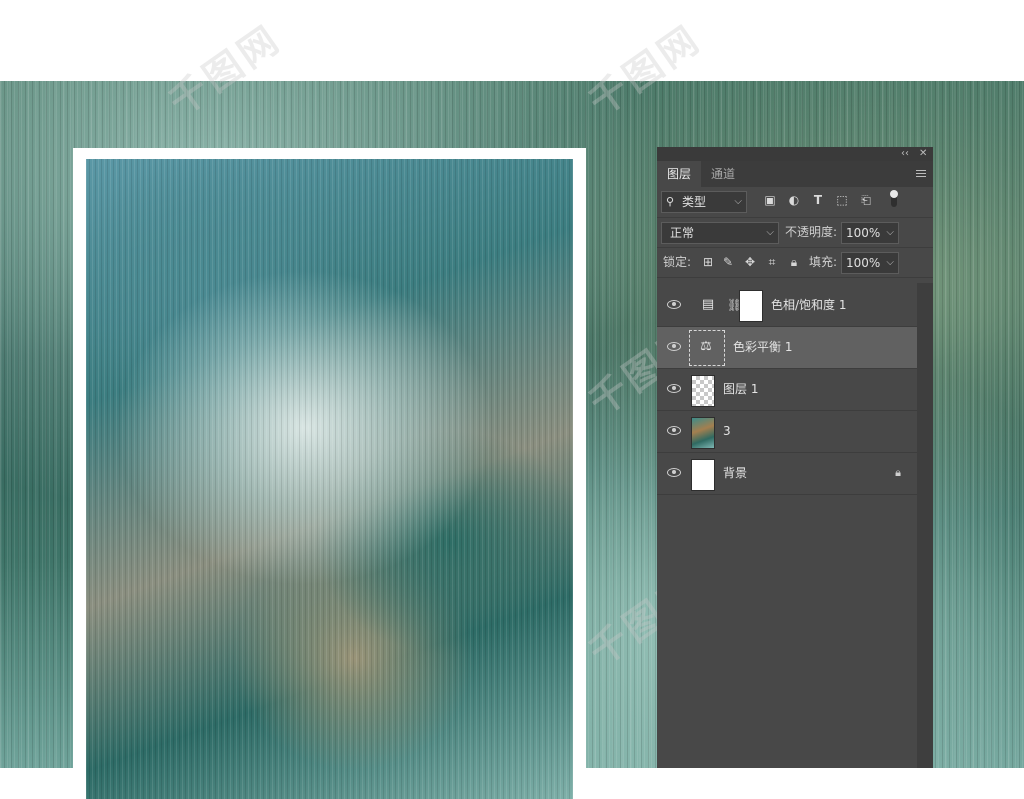  What do you see at coordinates (679, 174) in the screenshot?
I see `tab-layers: 图层` at bounding box center [679, 174].